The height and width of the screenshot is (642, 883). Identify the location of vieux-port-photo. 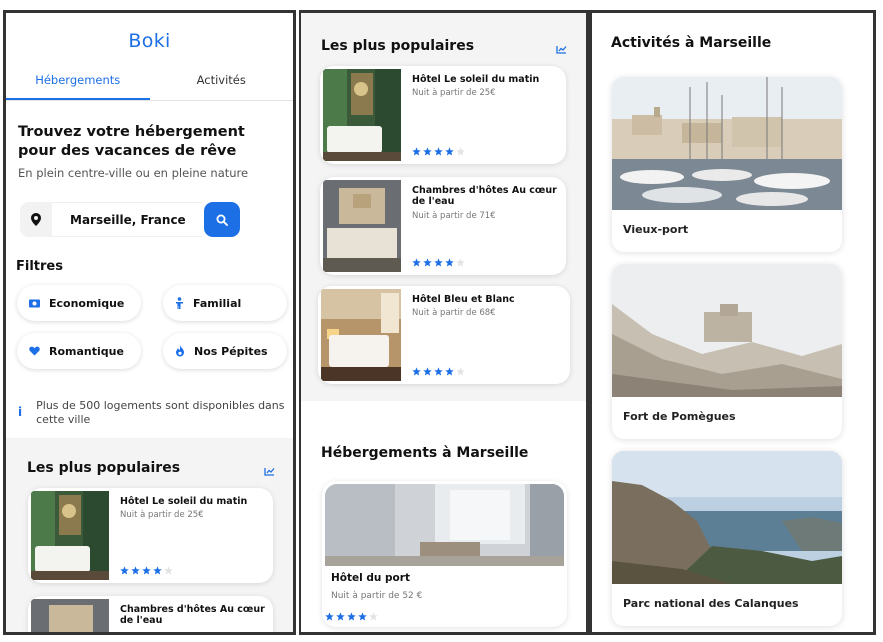
(727, 143).